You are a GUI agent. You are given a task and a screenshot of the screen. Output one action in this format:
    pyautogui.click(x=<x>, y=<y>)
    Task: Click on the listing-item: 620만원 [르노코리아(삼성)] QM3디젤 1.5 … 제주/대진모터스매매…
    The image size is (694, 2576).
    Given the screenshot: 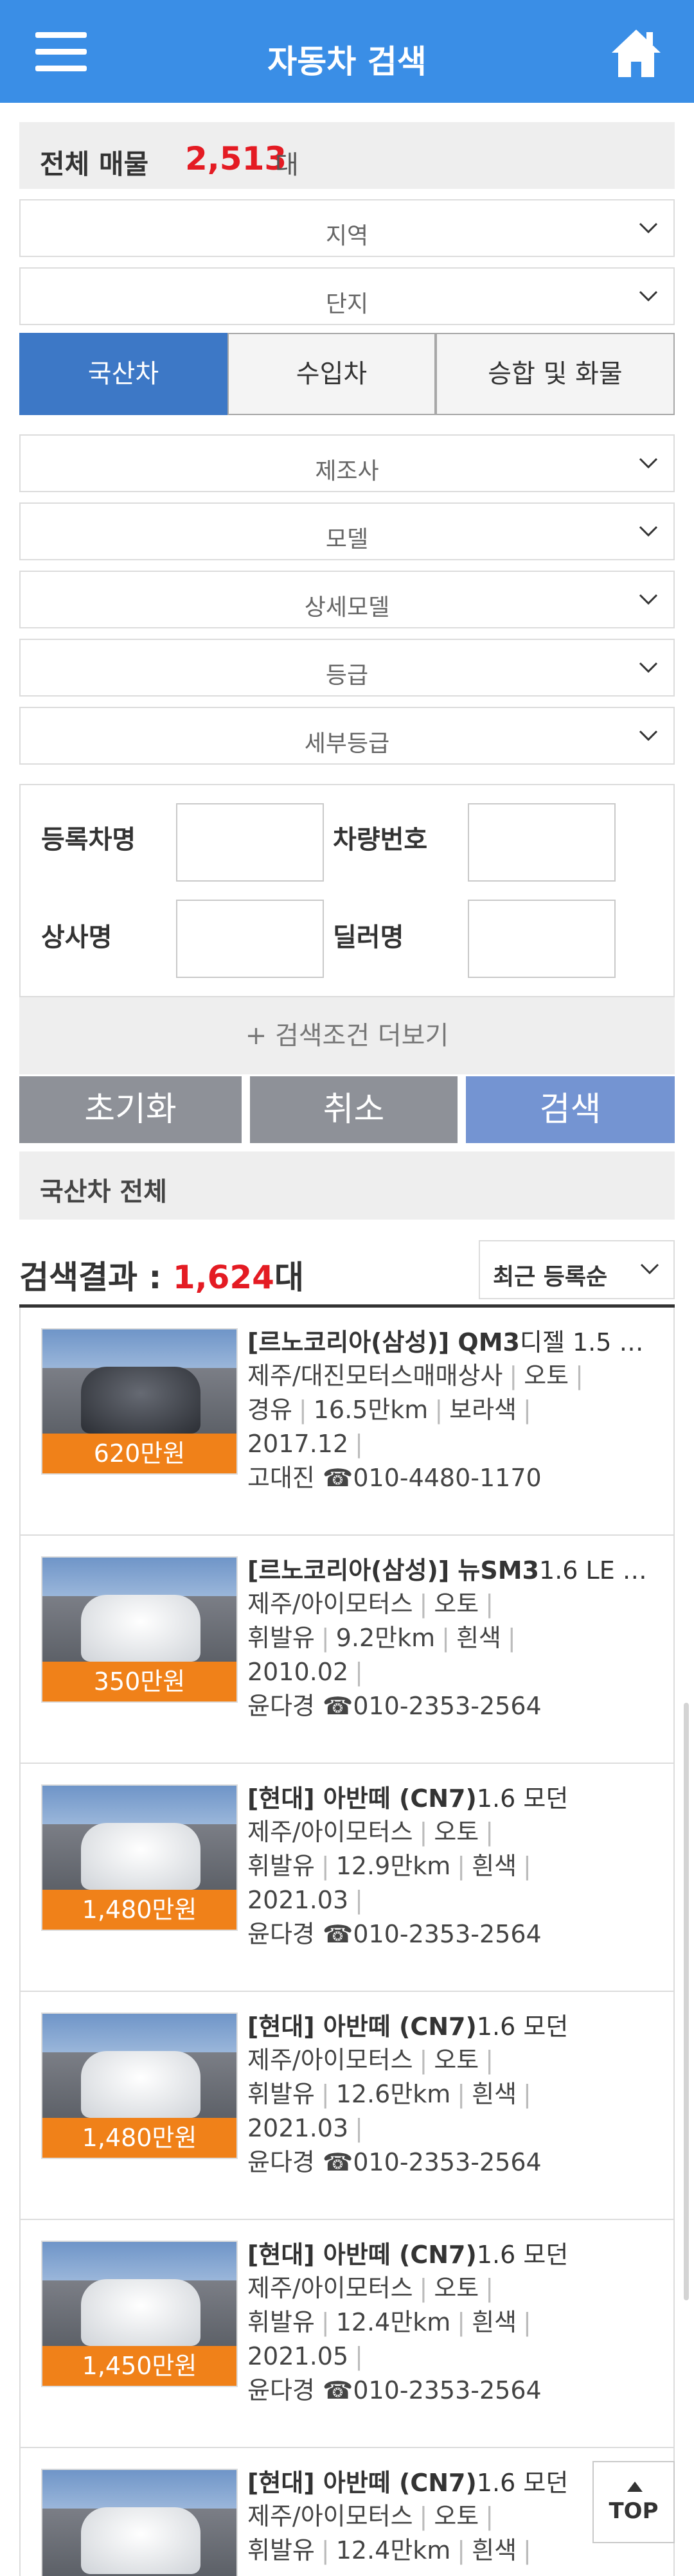 What is the action you would take?
    pyautogui.click(x=347, y=1422)
    